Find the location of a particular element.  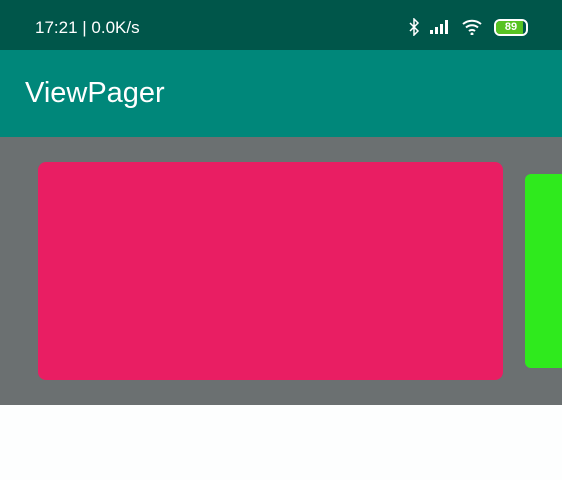

battery-icon: 89 is located at coordinates (511, 27).